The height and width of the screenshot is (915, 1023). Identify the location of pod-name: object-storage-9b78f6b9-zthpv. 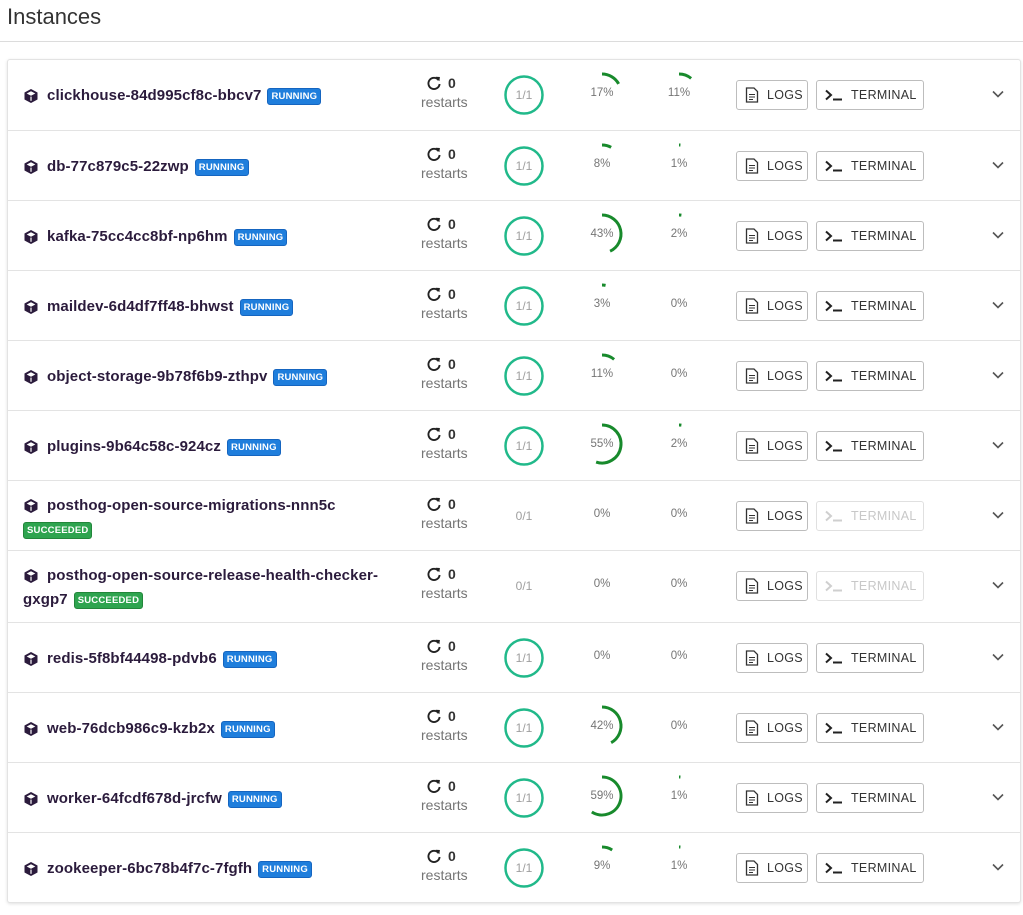
(157, 376).